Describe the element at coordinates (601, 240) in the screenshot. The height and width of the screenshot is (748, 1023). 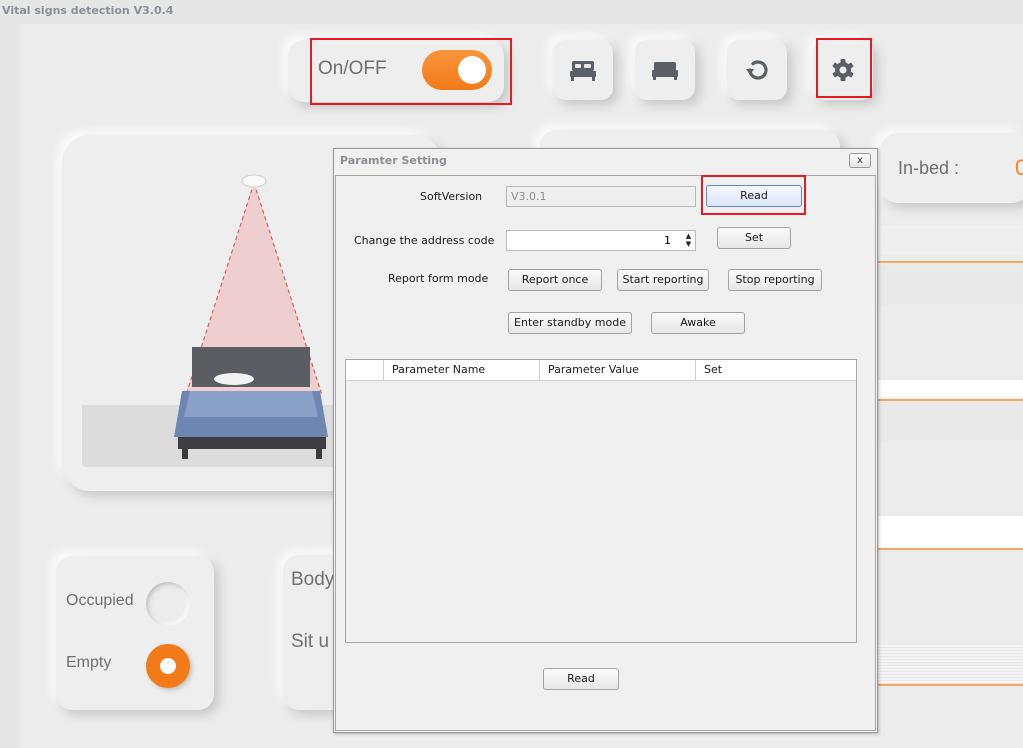
I see `address-code-stepper: 1 ▲ ▼` at that location.